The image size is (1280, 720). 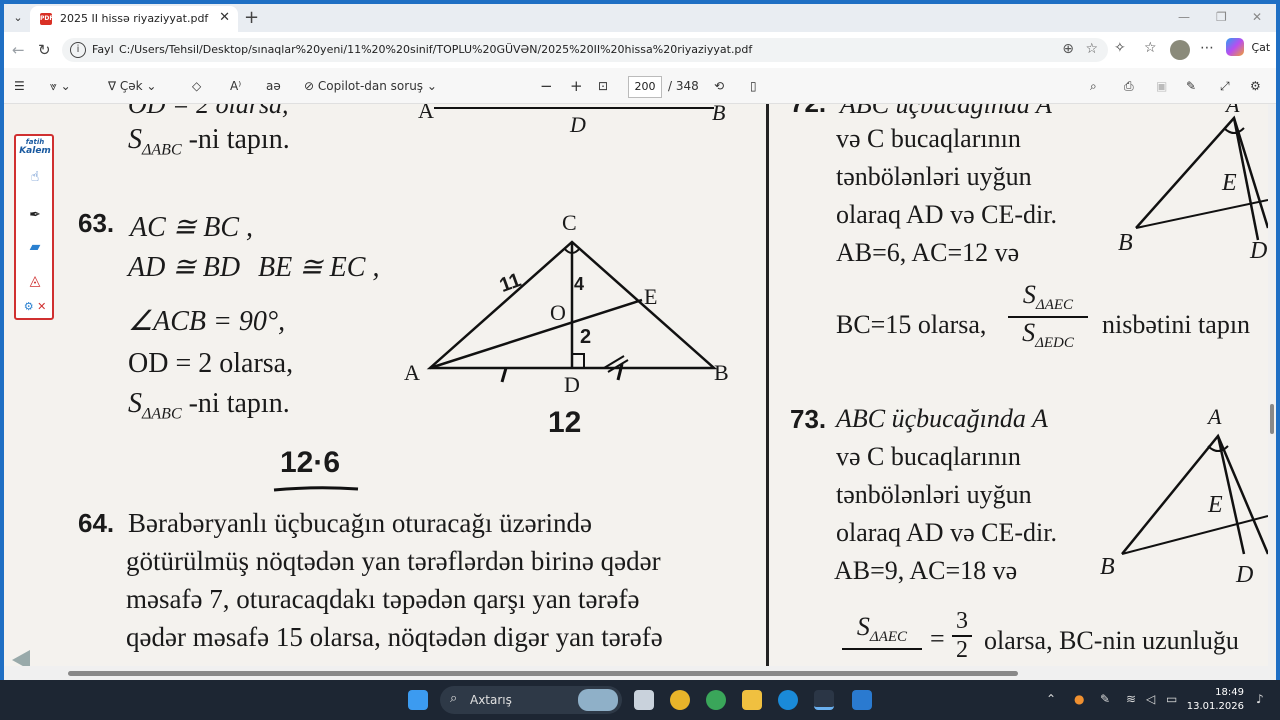 I want to click on translate-icon: aə, so click(x=273, y=86).